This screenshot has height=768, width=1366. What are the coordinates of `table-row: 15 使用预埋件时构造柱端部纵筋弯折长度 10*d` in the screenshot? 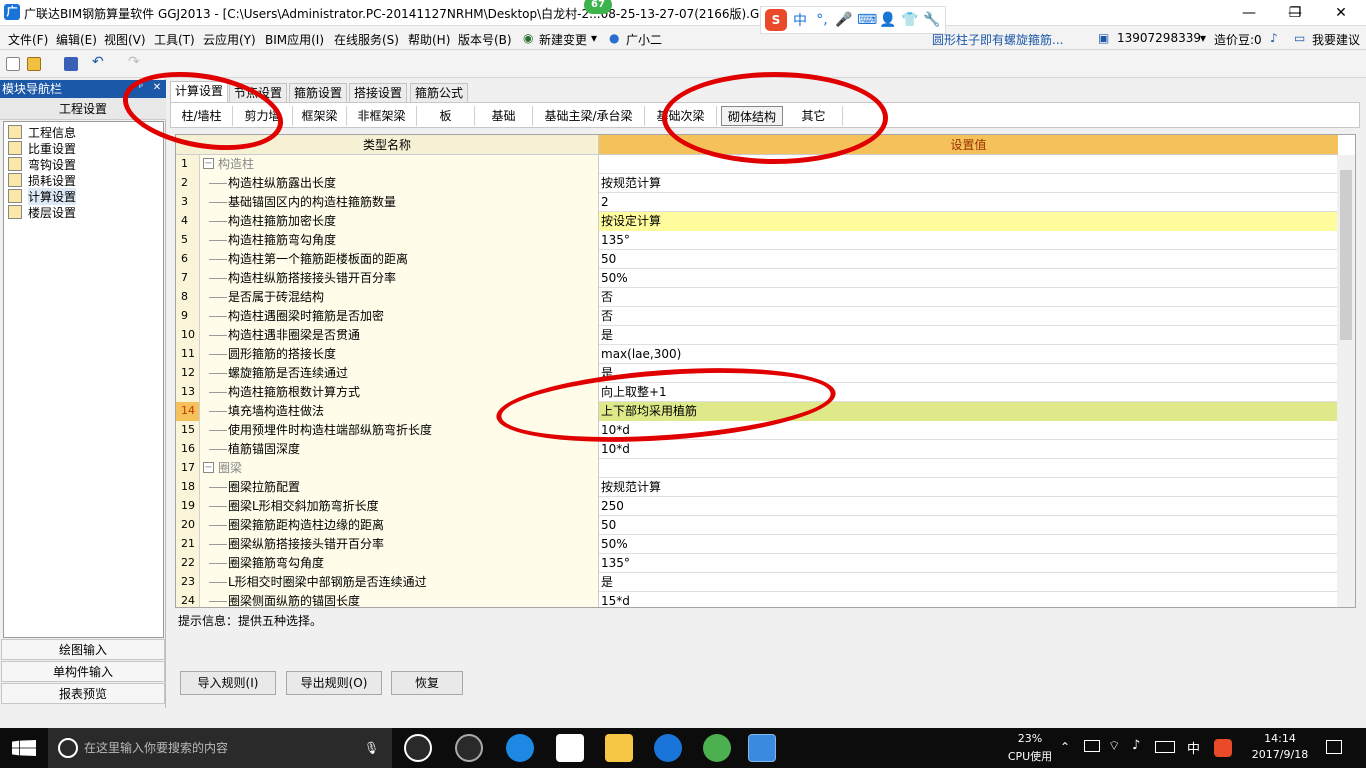 It's located at (757, 430).